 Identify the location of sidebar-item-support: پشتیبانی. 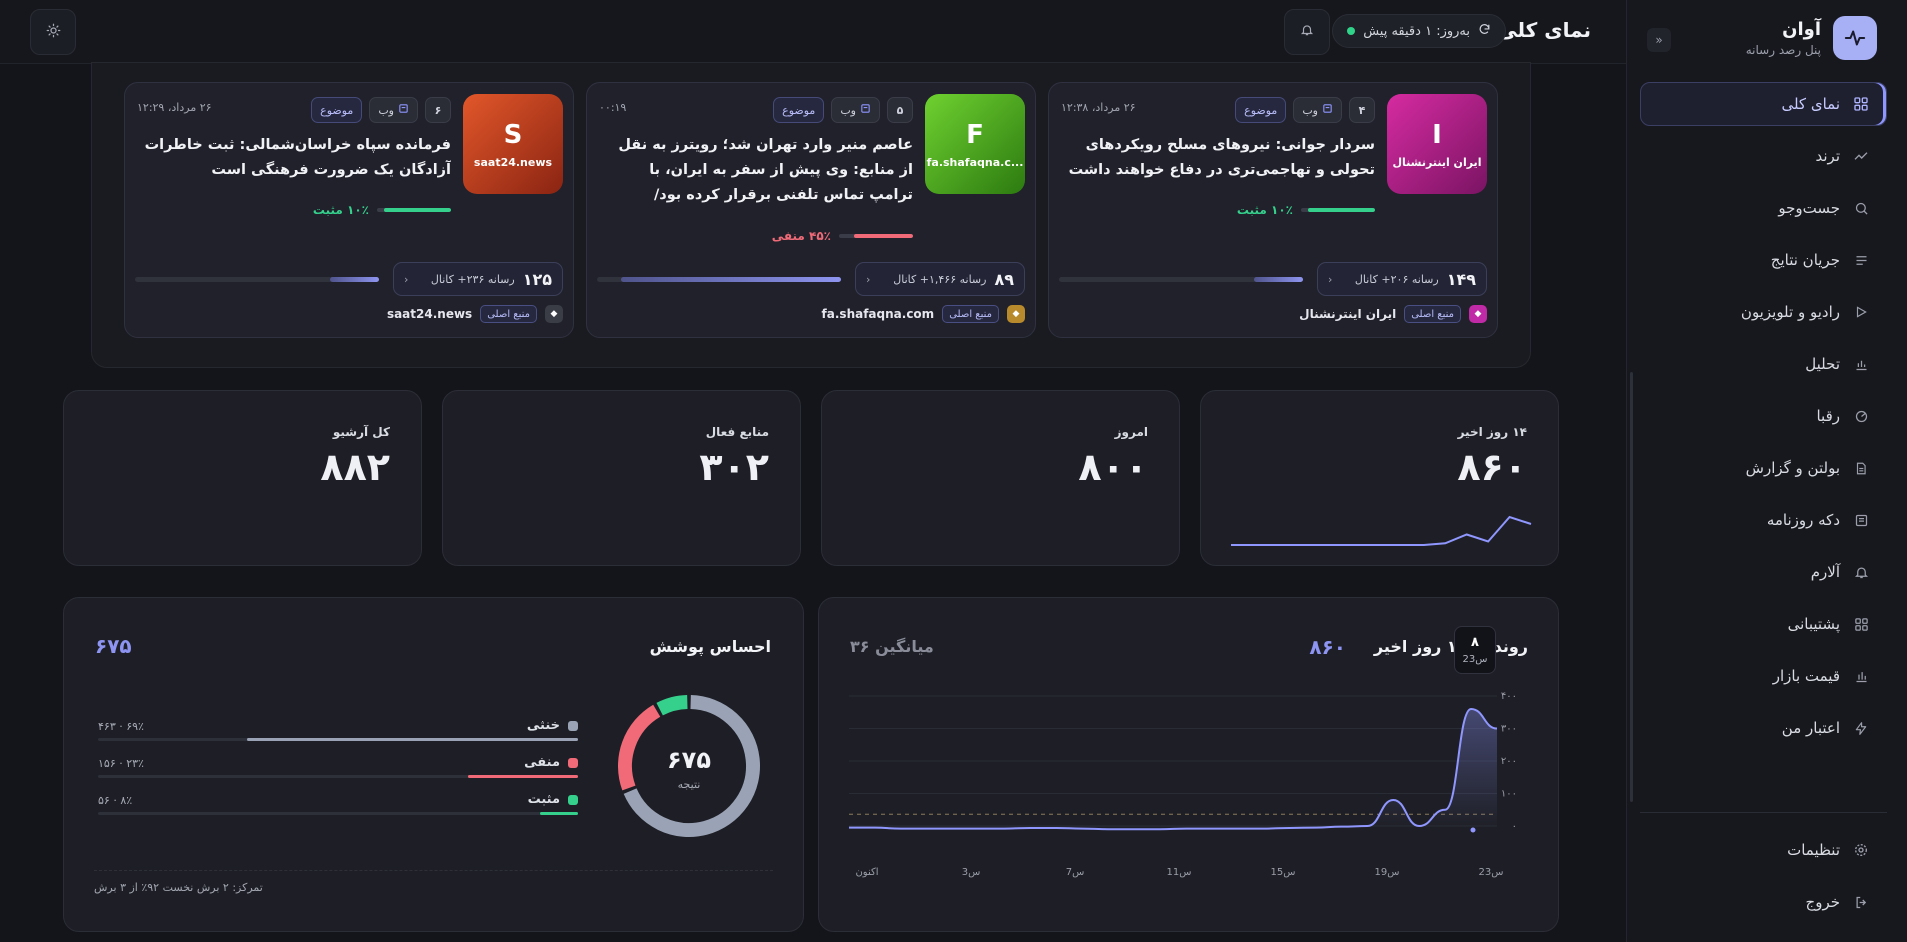
(1763, 624).